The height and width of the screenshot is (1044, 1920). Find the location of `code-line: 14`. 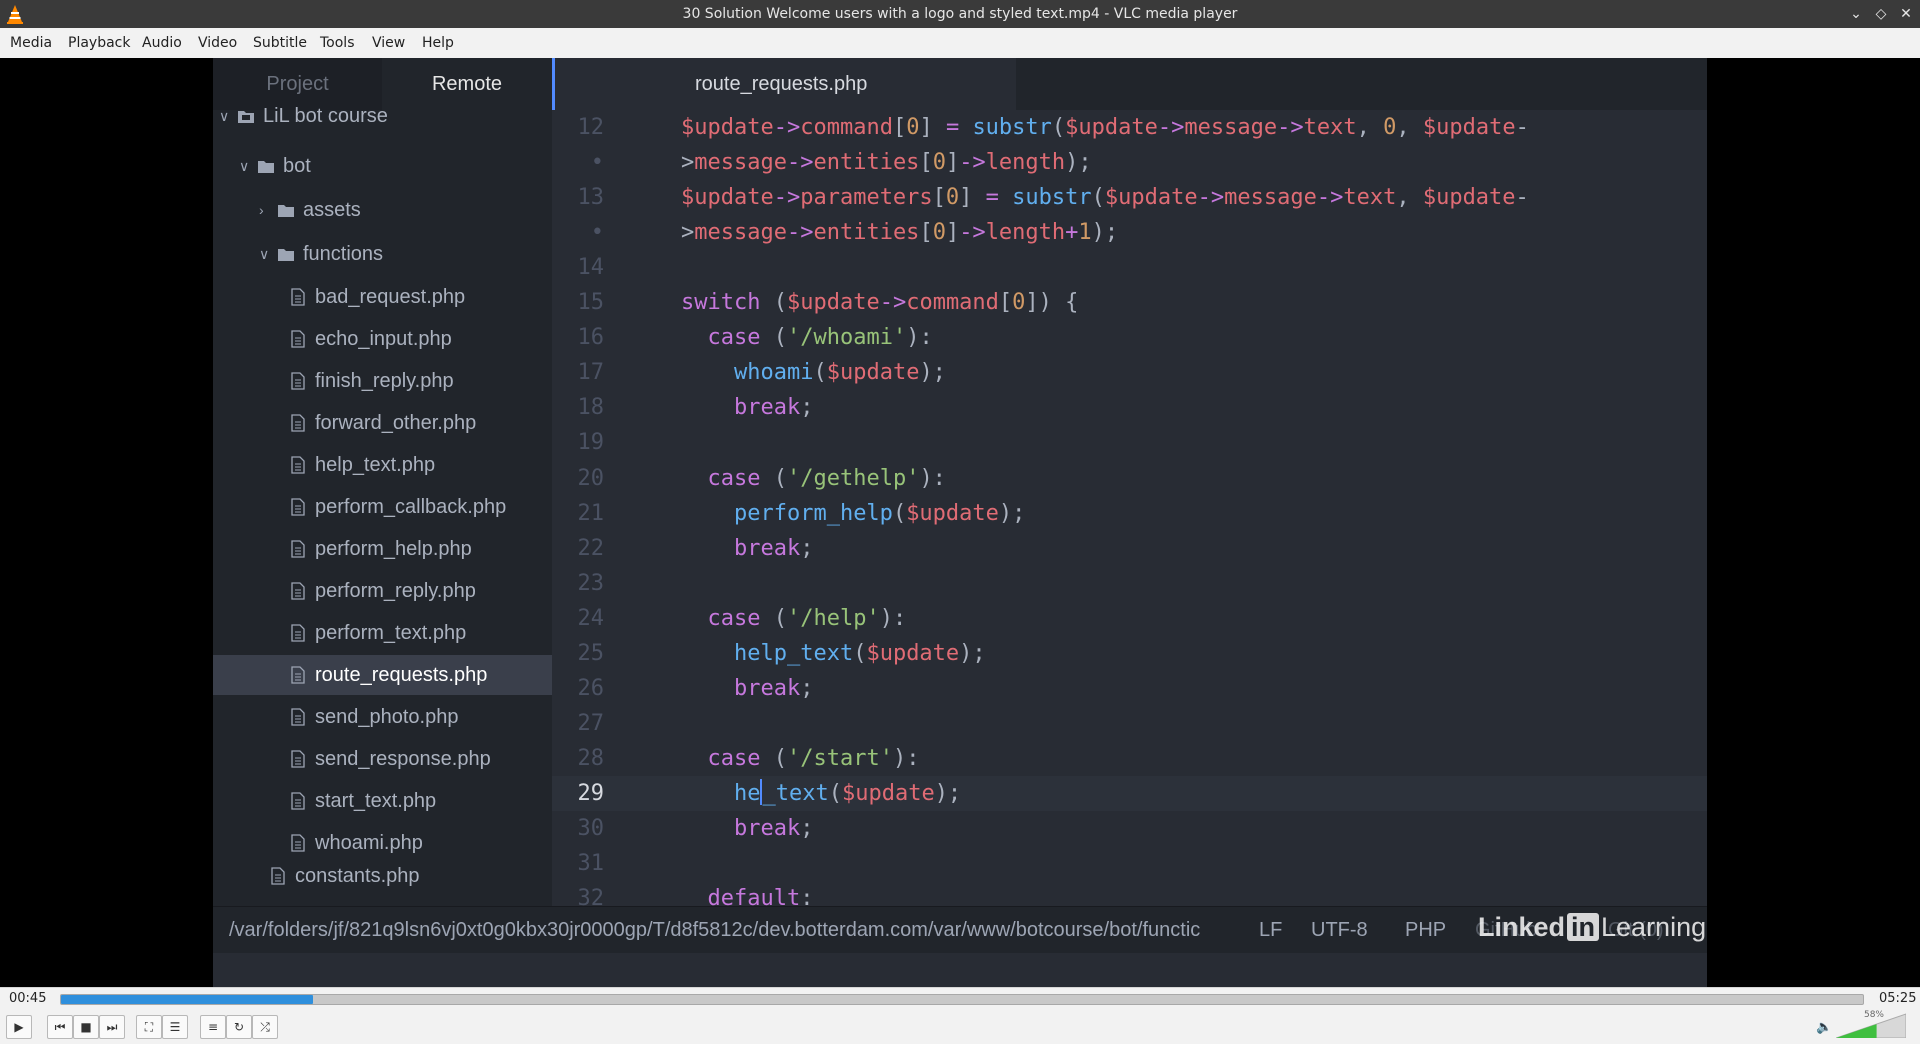

code-line: 14 is located at coordinates (1129, 267).